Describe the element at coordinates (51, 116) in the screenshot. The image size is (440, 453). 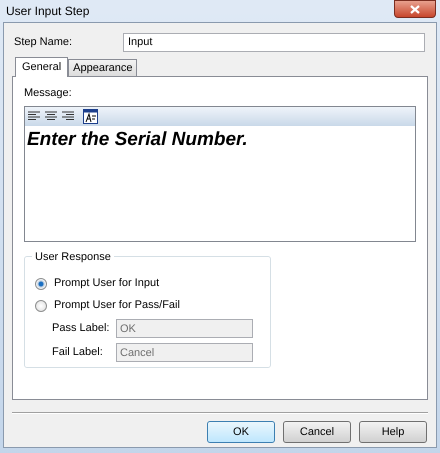
I see `align-center-icon` at that location.